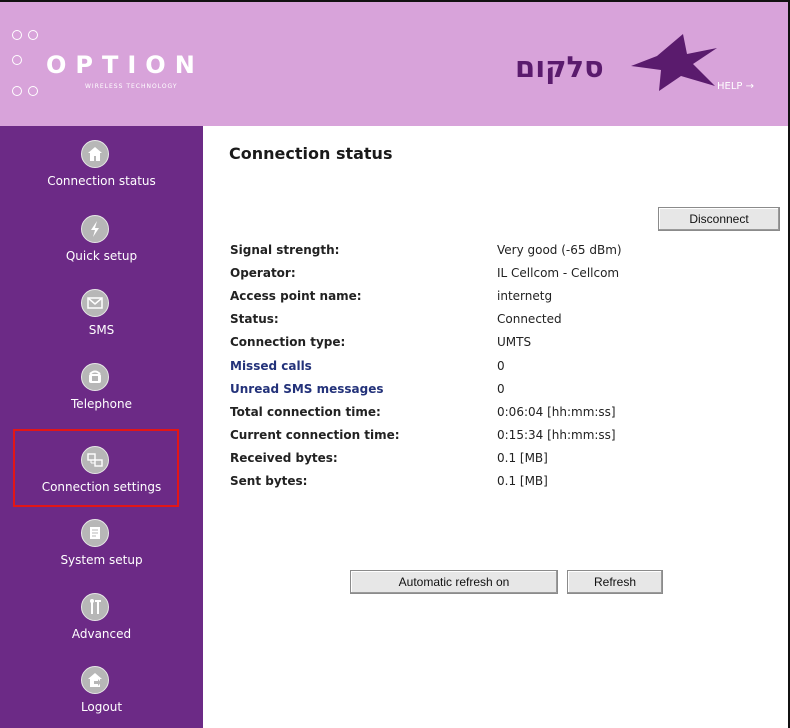 The width and height of the screenshot is (790, 728). Describe the element at coordinates (271, 366) in the screenshot. I see `status-row-label: Missed calls` at that location.